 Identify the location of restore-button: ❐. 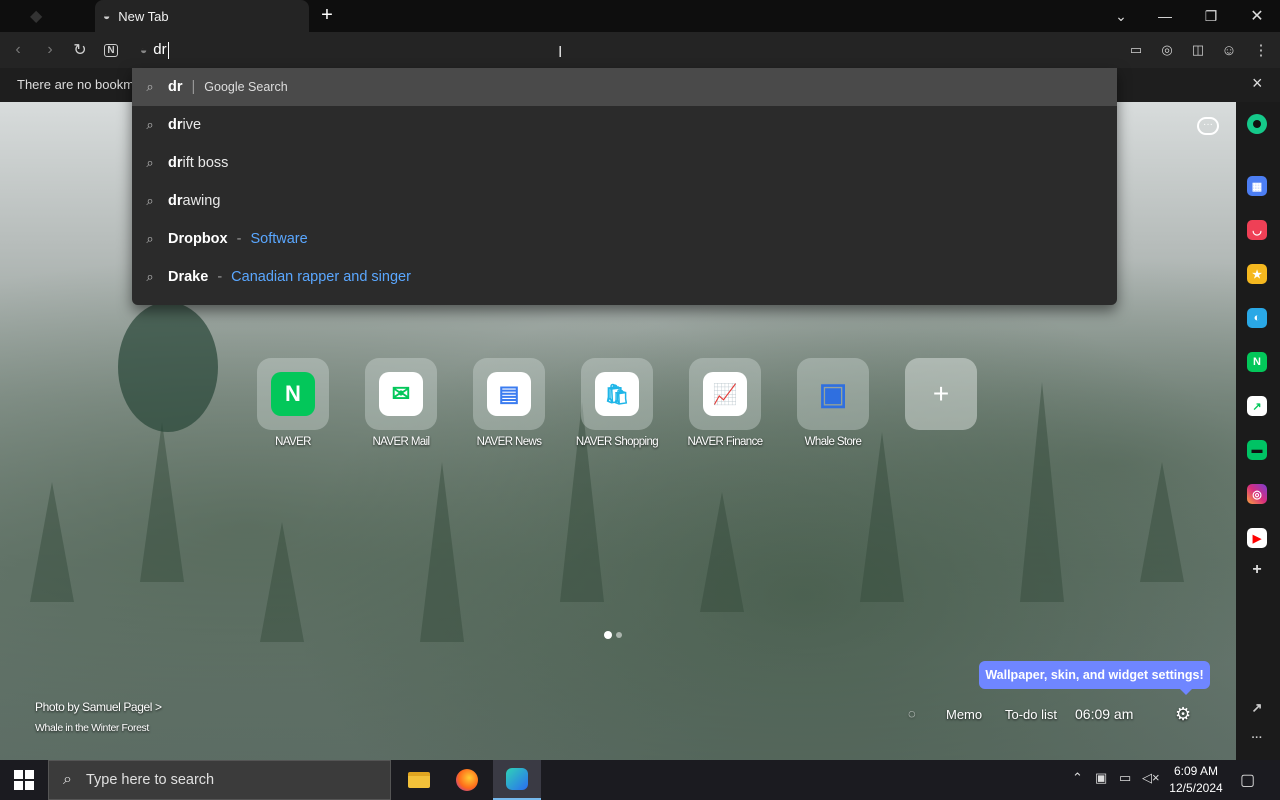
(1211, 16).